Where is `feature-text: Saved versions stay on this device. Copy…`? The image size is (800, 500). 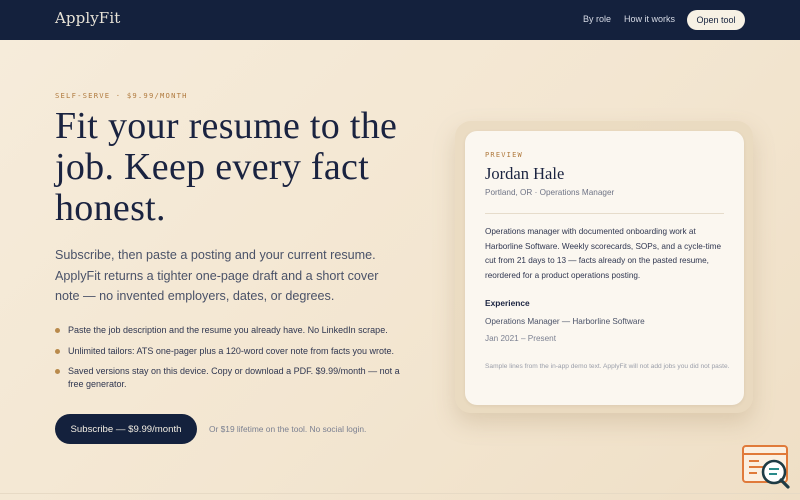
feature-text: Saved versions stay on this device. Copy… is located at coordinates (234, 377).